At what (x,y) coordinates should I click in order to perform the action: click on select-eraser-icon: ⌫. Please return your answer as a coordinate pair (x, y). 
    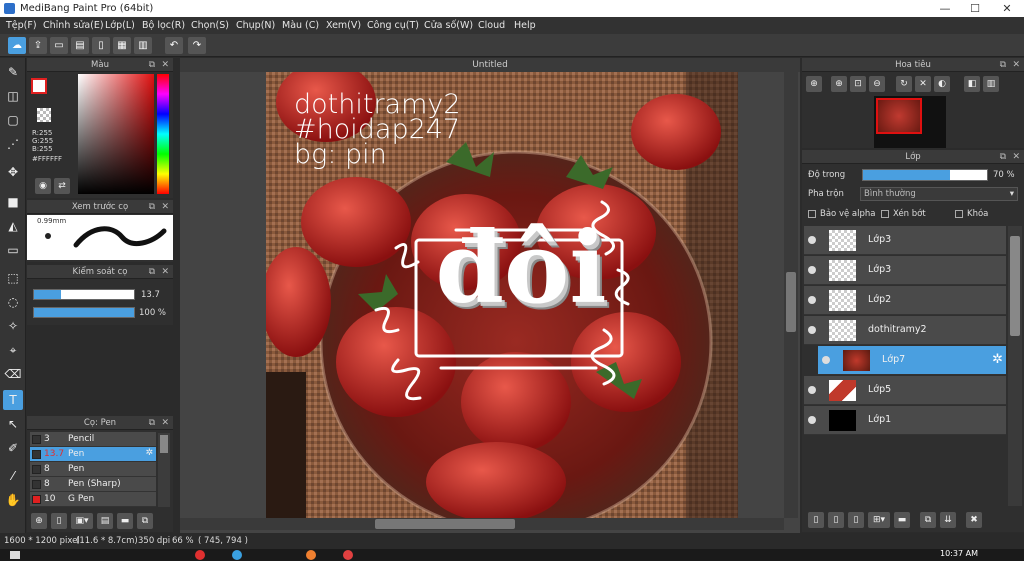
    Looking at the image, I should click on (13, 374).